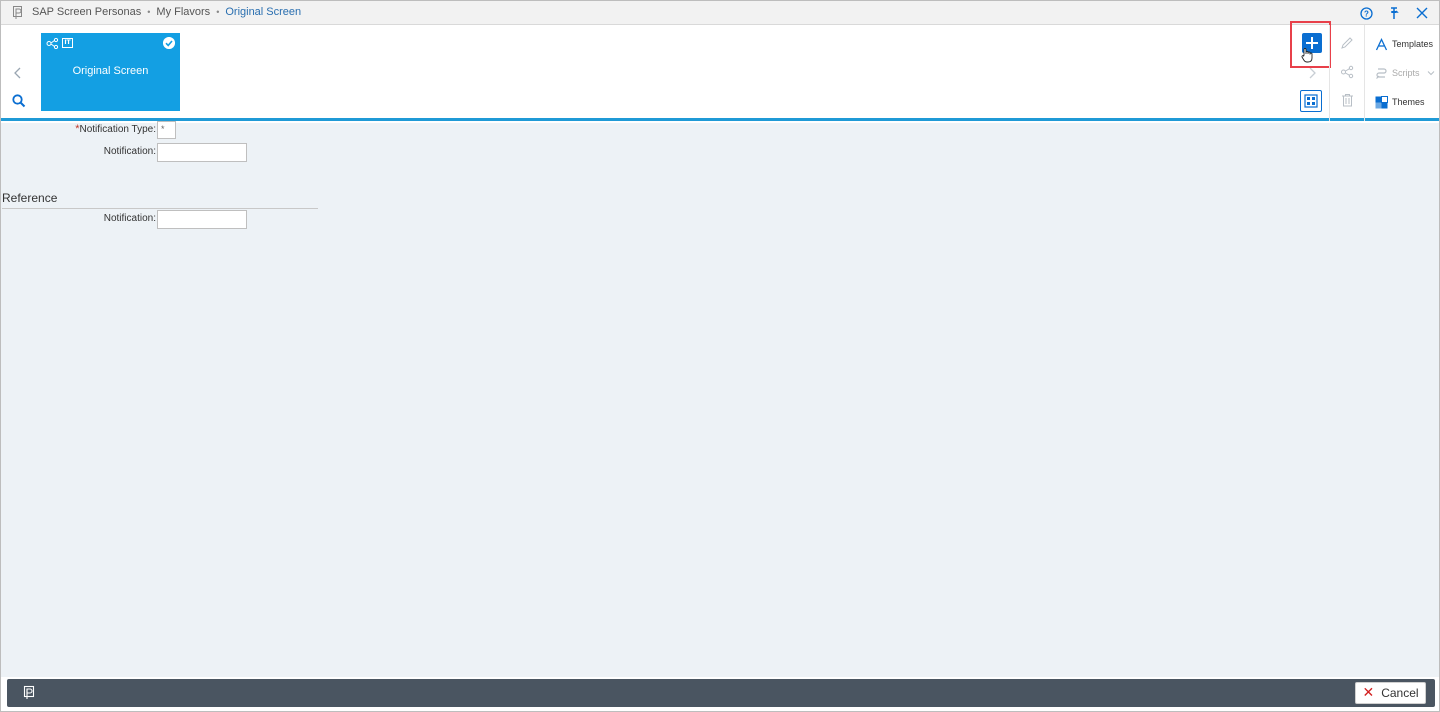  I want to click on flavor-tile-original-screen: IT Original Screen, so click(110, 72).